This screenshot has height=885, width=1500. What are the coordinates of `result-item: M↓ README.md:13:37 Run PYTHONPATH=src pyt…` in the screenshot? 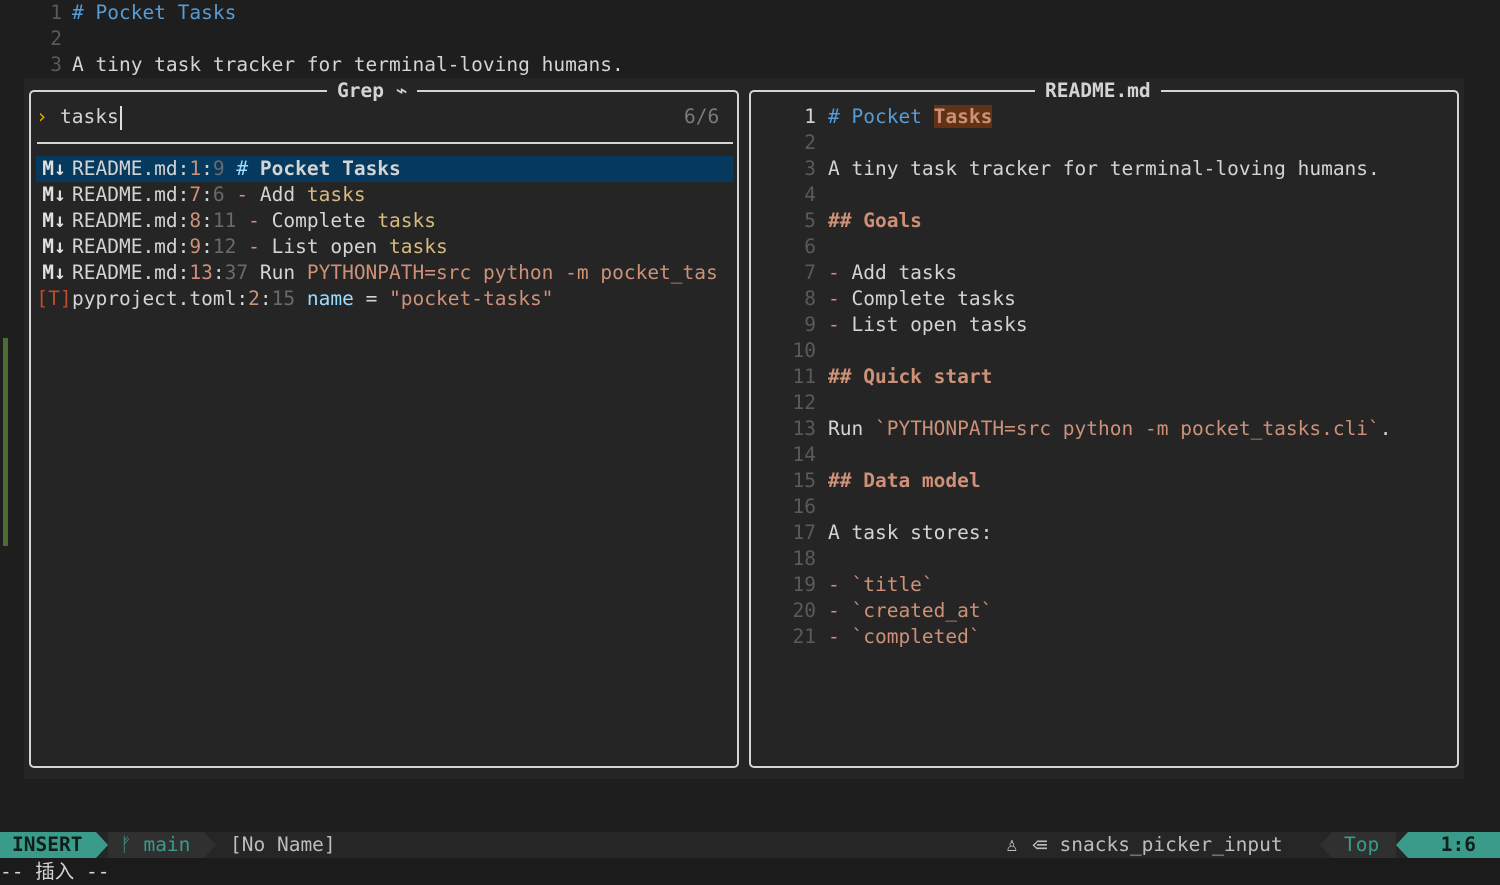 It's located at (384, 273).